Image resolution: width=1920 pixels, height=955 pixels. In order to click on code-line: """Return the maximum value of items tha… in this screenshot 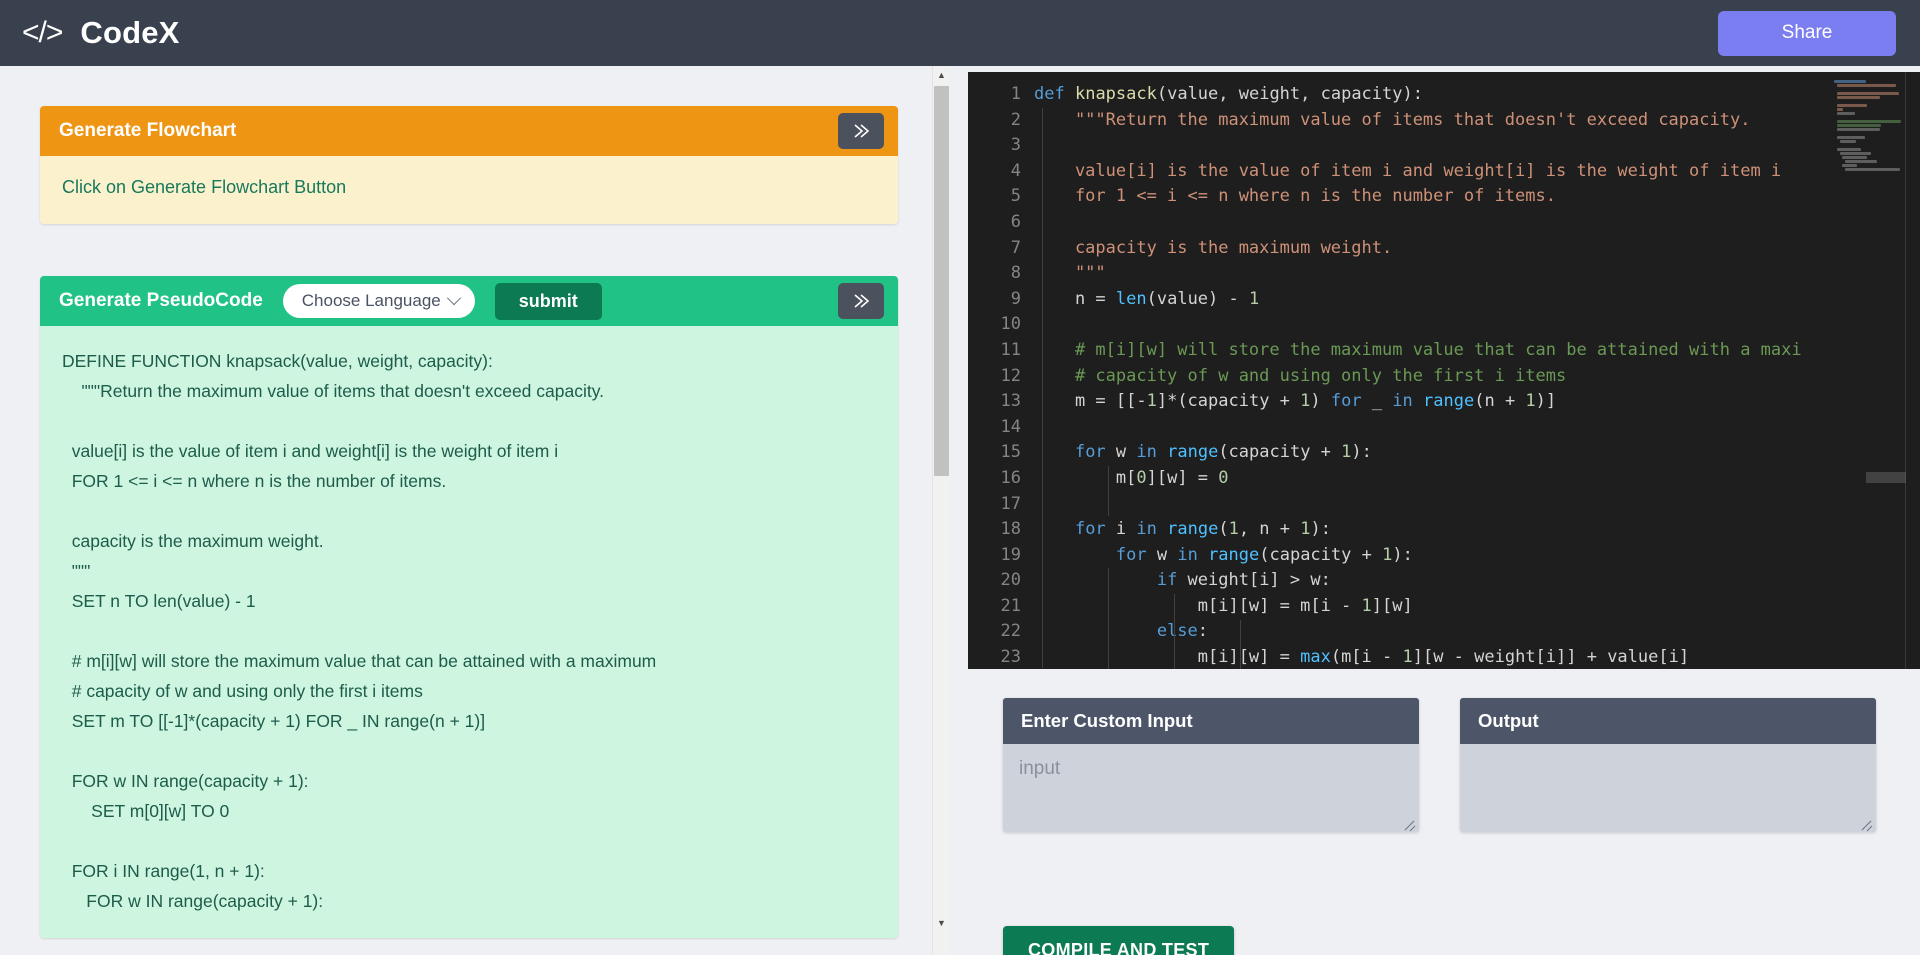, I will do `click(1477, 121)`.